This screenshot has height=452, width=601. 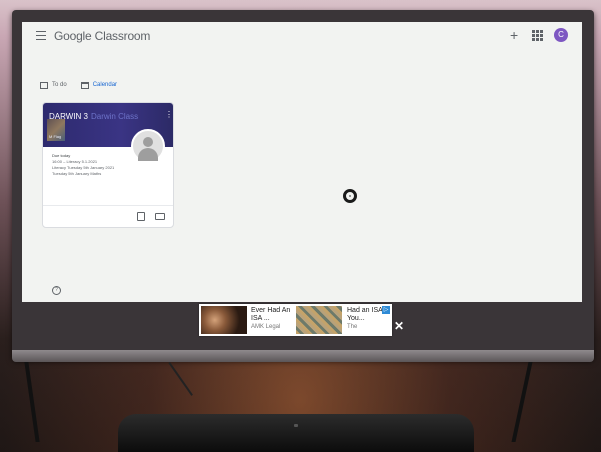 What do you see at coordinates (122, 36) in the screenshot?
I see `brand-product: Classroom` at bounding box center [122, 36].